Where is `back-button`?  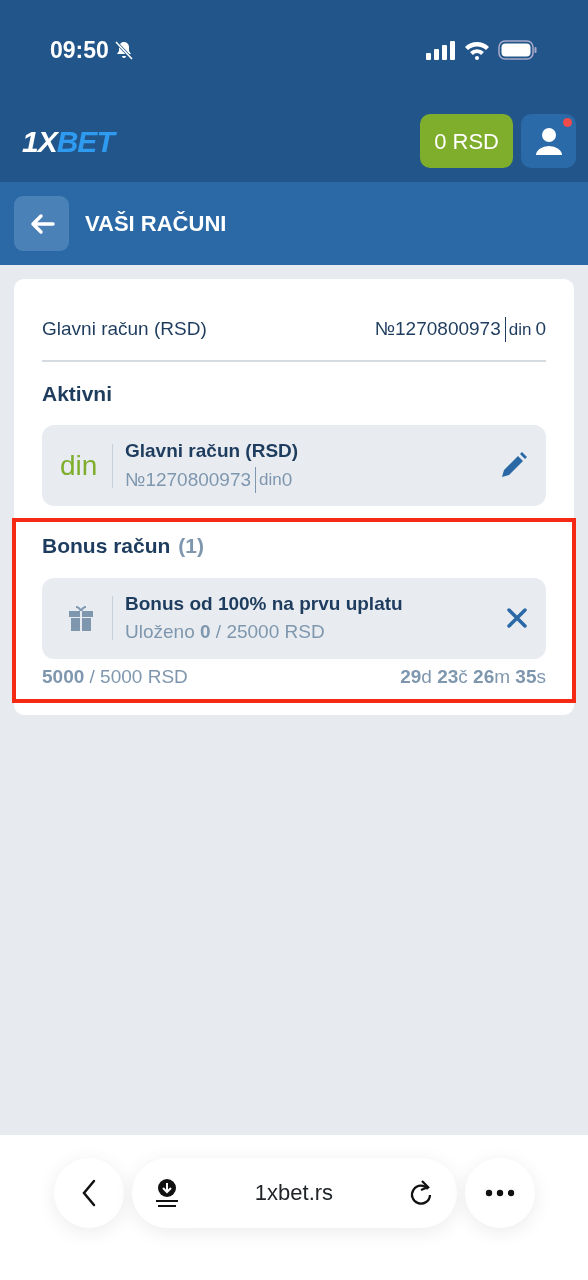
back-button is located at coordinates (41, 223).